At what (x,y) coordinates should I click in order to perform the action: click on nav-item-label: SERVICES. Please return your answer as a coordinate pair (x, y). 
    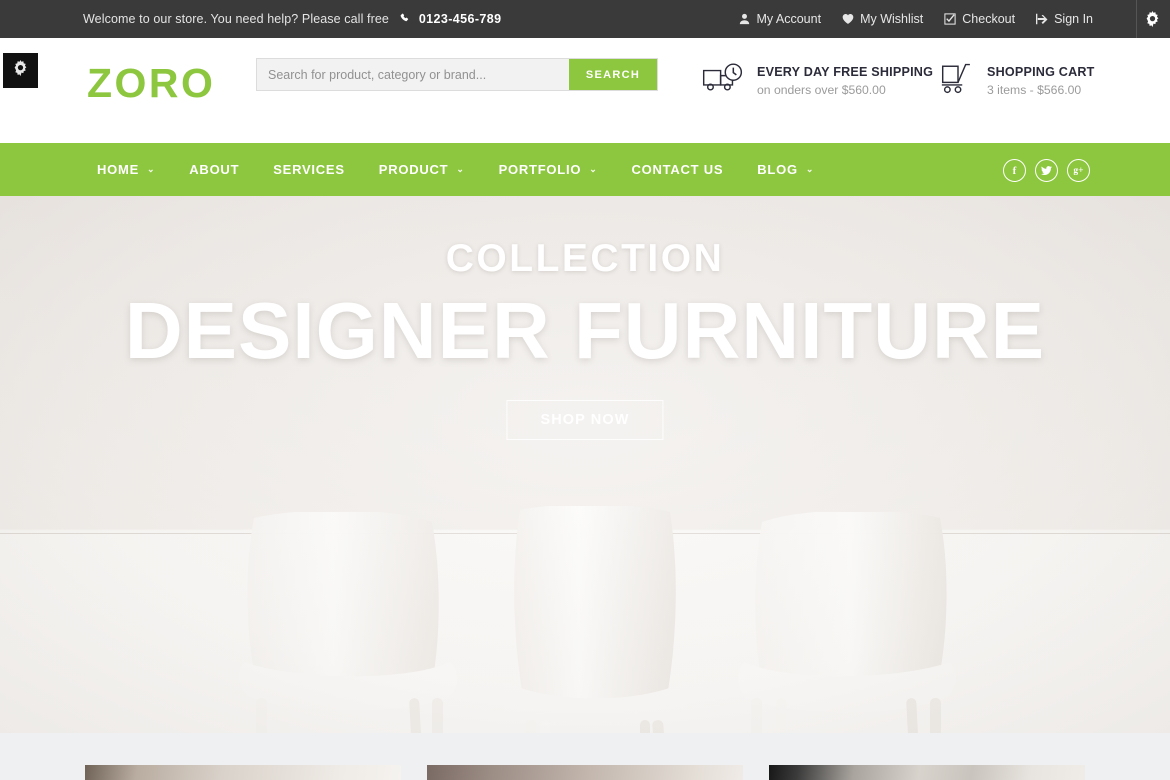
    Looking at the image, I should click on (309, 169).